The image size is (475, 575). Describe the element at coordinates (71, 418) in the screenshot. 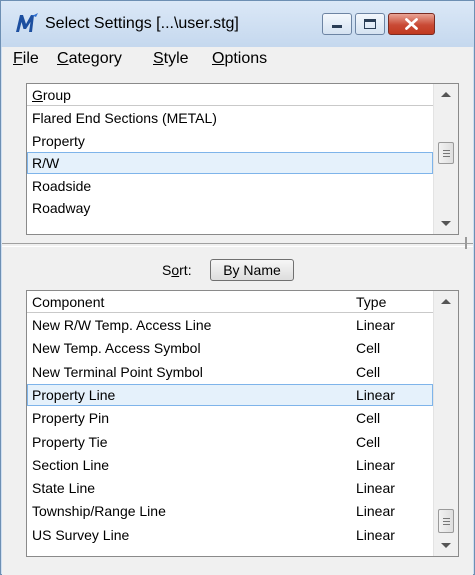

I see `component-name: Property Pin` at that location.